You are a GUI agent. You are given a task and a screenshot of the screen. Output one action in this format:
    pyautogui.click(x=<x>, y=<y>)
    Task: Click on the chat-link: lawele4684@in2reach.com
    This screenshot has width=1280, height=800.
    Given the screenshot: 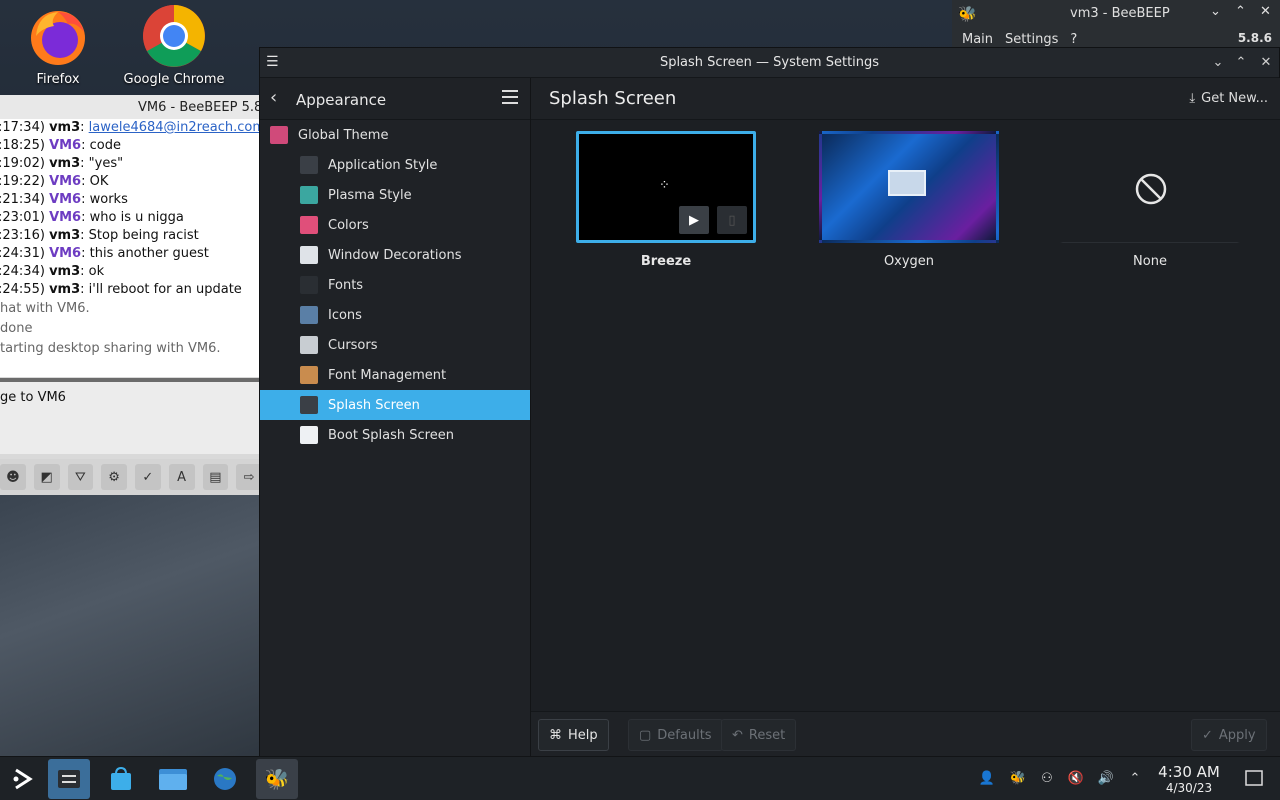 What is the action you would take?
    pyautogui.click(x=175, y=127)
    